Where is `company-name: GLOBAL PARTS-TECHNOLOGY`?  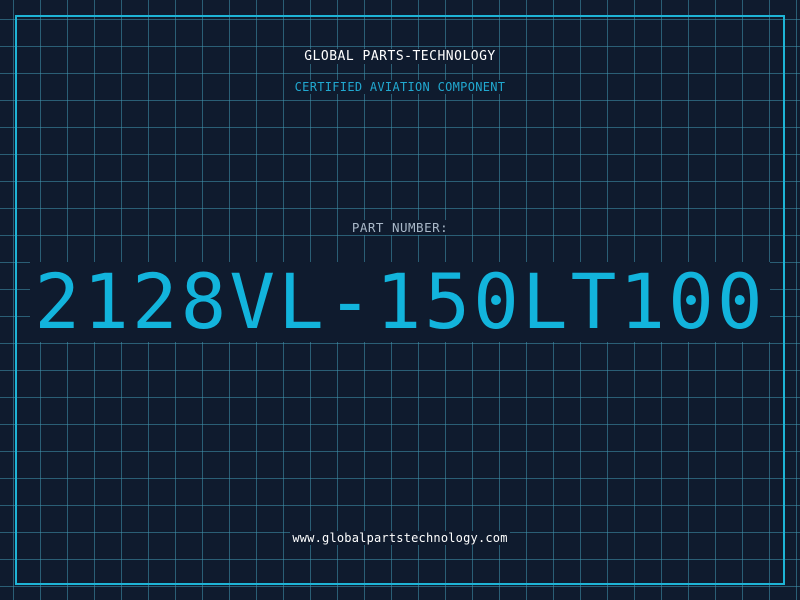
company-name: GLOBAL PARTS-TECHNOLOGY is located at coordinates (400, 56).